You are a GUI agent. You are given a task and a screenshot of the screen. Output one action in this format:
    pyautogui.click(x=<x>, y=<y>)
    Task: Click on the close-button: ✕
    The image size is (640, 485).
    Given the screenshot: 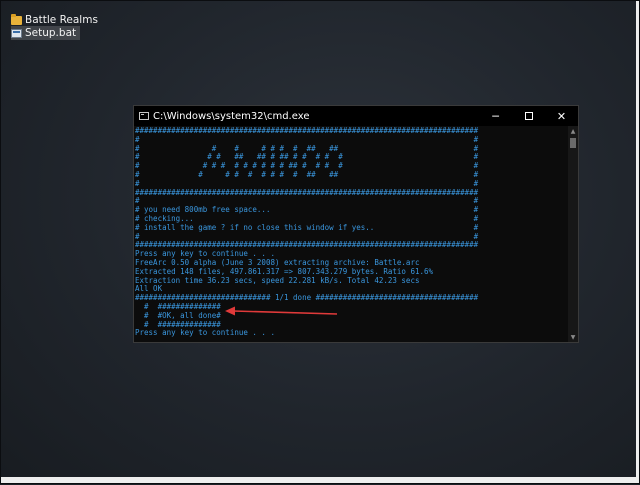 What is the action you would take?
    pyautogui.click(x=561, y=116)
    